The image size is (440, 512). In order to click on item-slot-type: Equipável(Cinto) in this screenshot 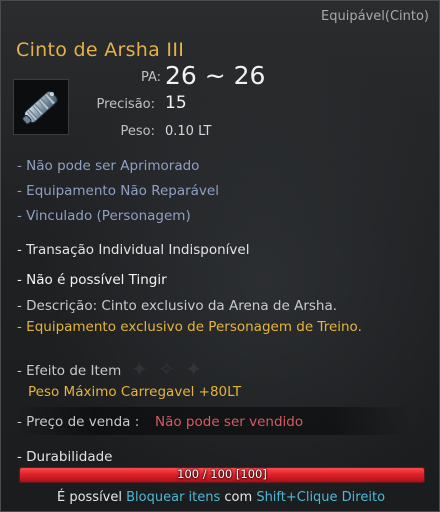, I will do `click(375, 16)`.